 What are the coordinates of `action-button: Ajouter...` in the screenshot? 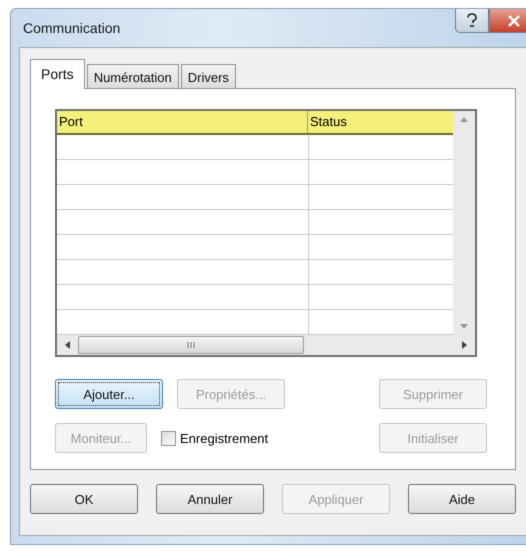 It's located at (109, 394).